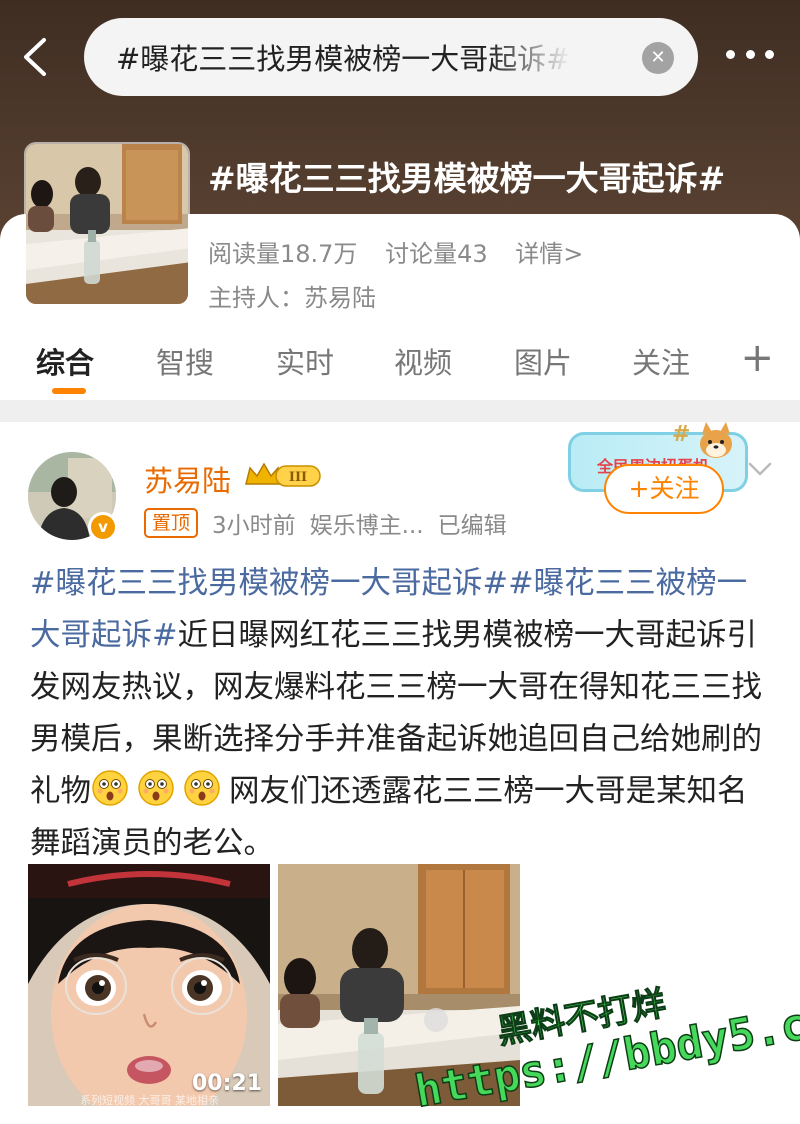  What do you see at coordinates (292, 298) in the screenshot?
I see `topic-host: 主持人：苏易陆` at bounding box center [292, 298].